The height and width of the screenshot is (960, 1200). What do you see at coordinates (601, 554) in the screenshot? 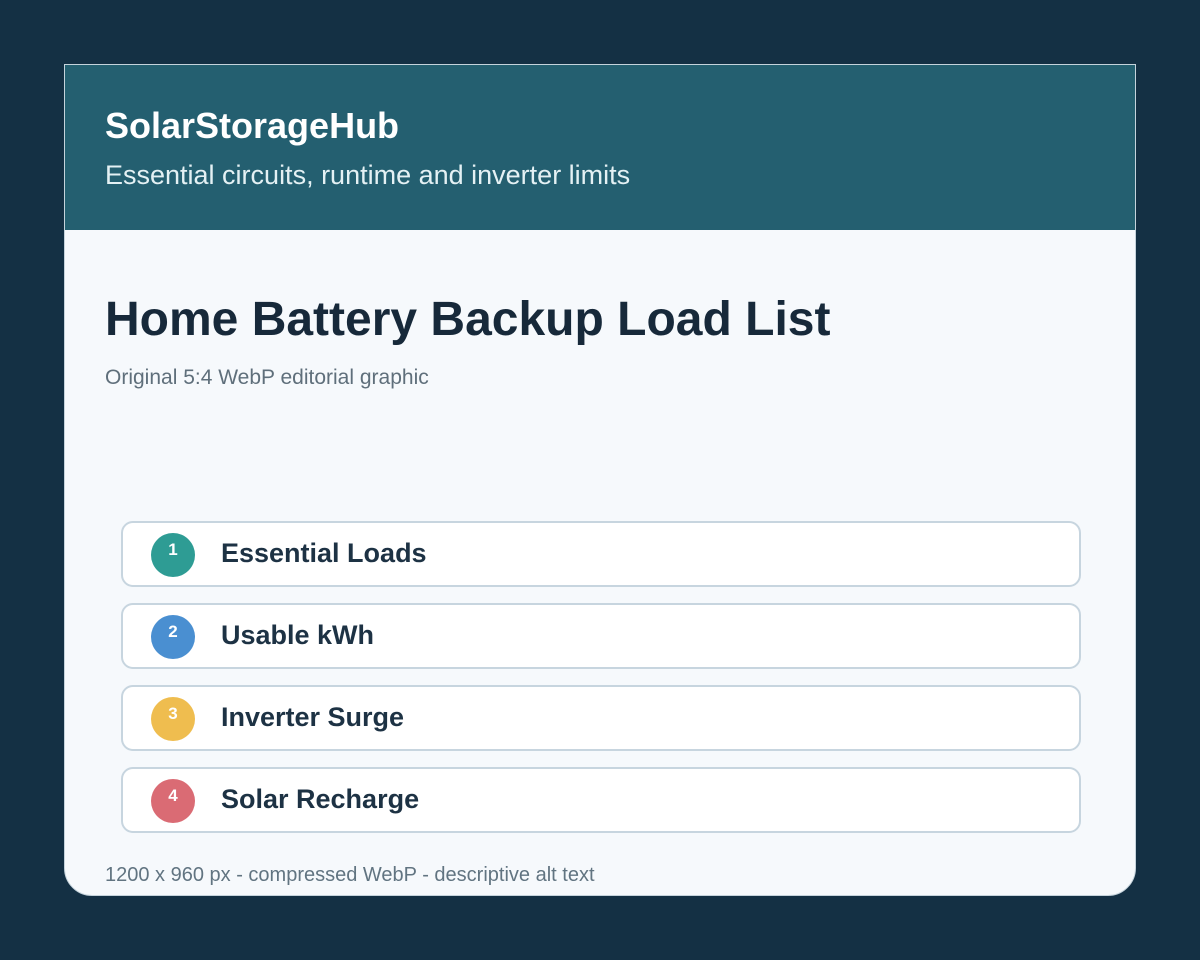
I see `list-item-essential-loads: 1 Essential Loads` at bounding box center [601, 554].